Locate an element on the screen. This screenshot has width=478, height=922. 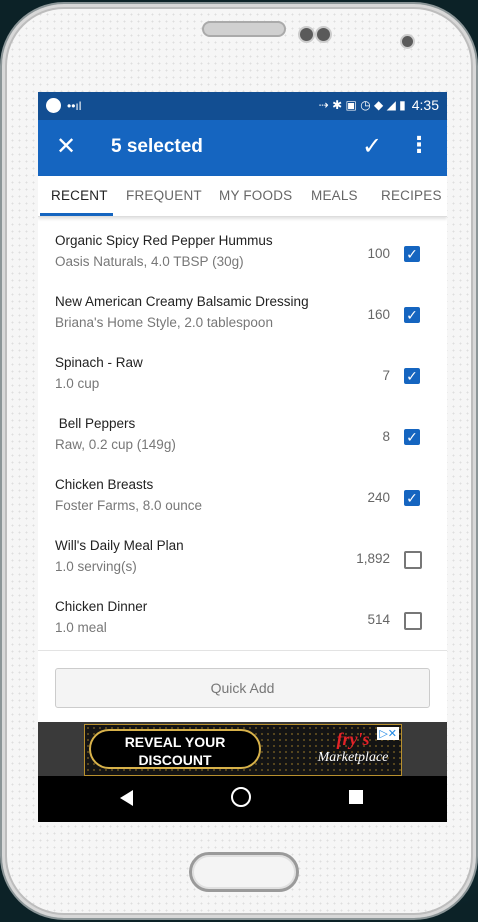
ad-brand-sub: Marketplace is located at coordinates (353, 757).